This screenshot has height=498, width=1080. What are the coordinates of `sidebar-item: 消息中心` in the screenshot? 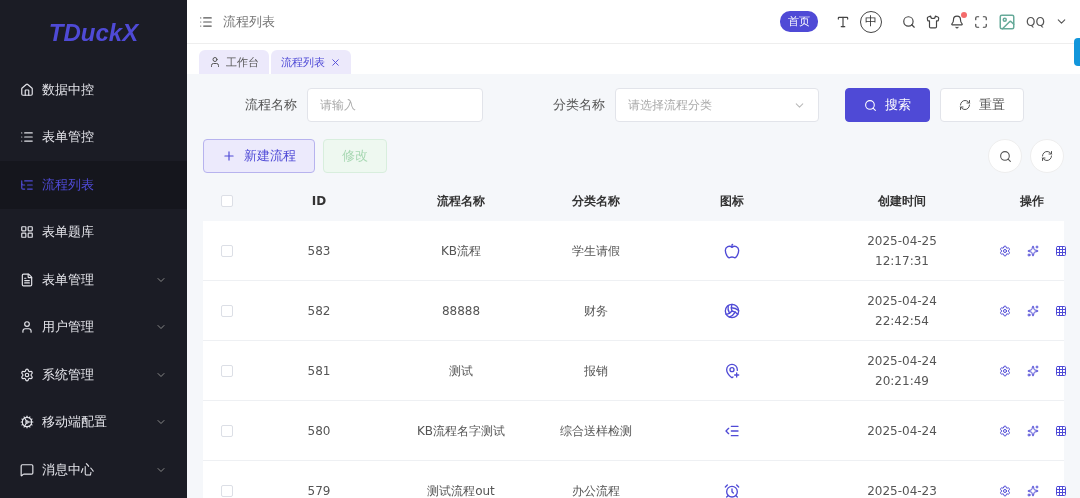 It's located at (93, 470).